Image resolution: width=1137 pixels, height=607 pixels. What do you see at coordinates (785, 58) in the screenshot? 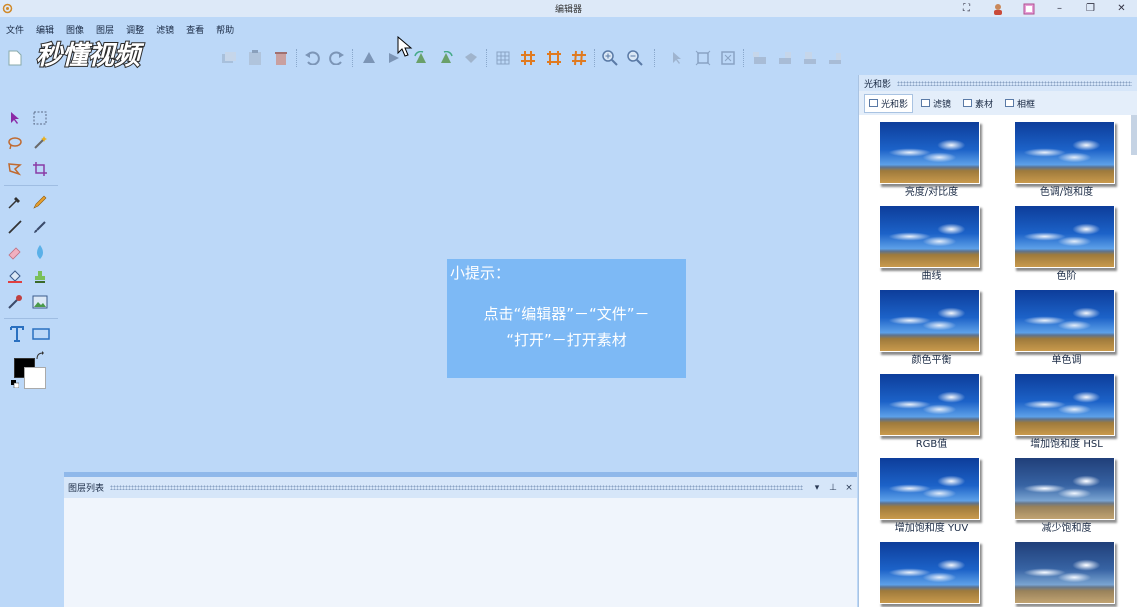
I see `align-middle-icon` at bounding box center [785, 58].